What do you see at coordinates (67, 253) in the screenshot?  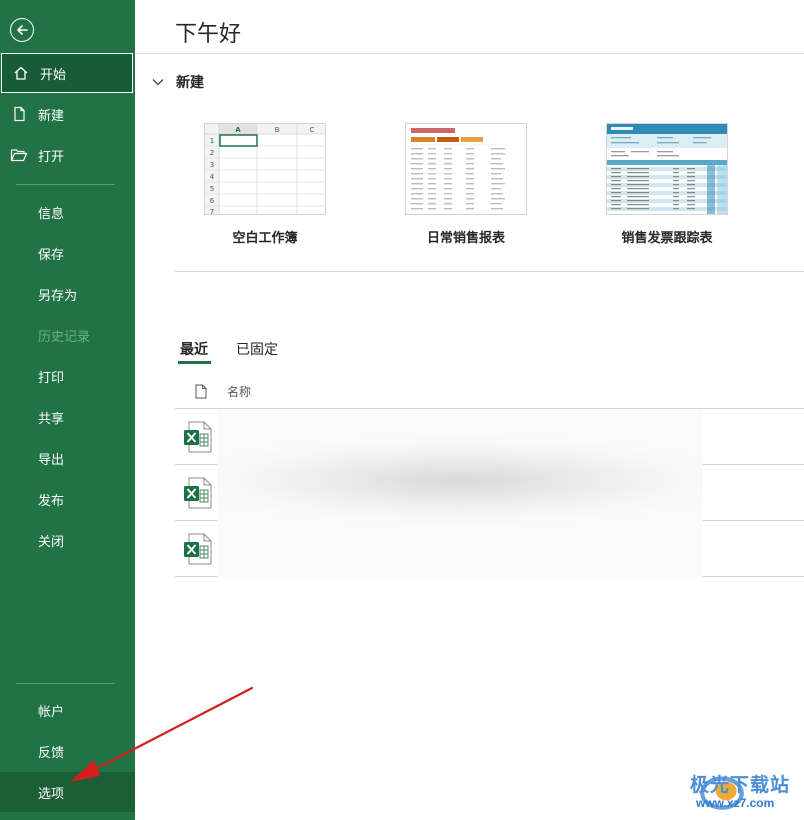 I see `sidebar-item-save: 保存` at bounding box center [67, 253].